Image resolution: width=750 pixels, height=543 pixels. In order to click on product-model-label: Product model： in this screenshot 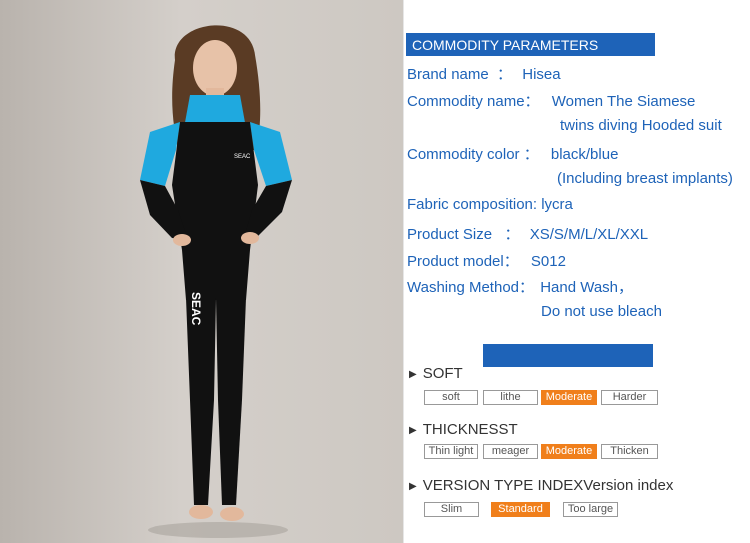, I will do `click(463, 261)`.